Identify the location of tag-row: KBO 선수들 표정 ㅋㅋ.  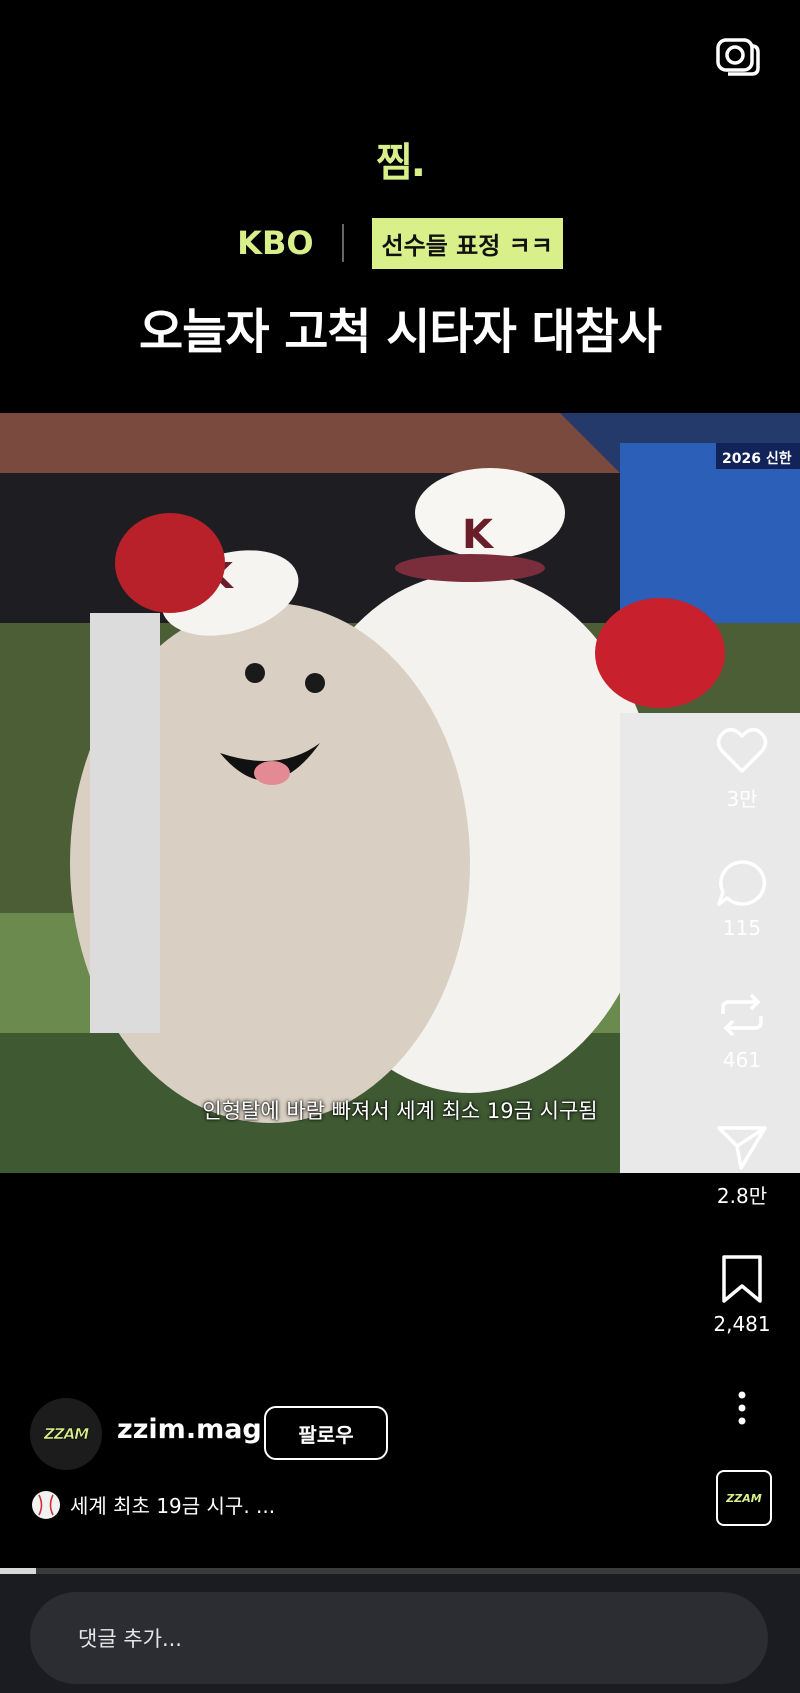
(400, 243).